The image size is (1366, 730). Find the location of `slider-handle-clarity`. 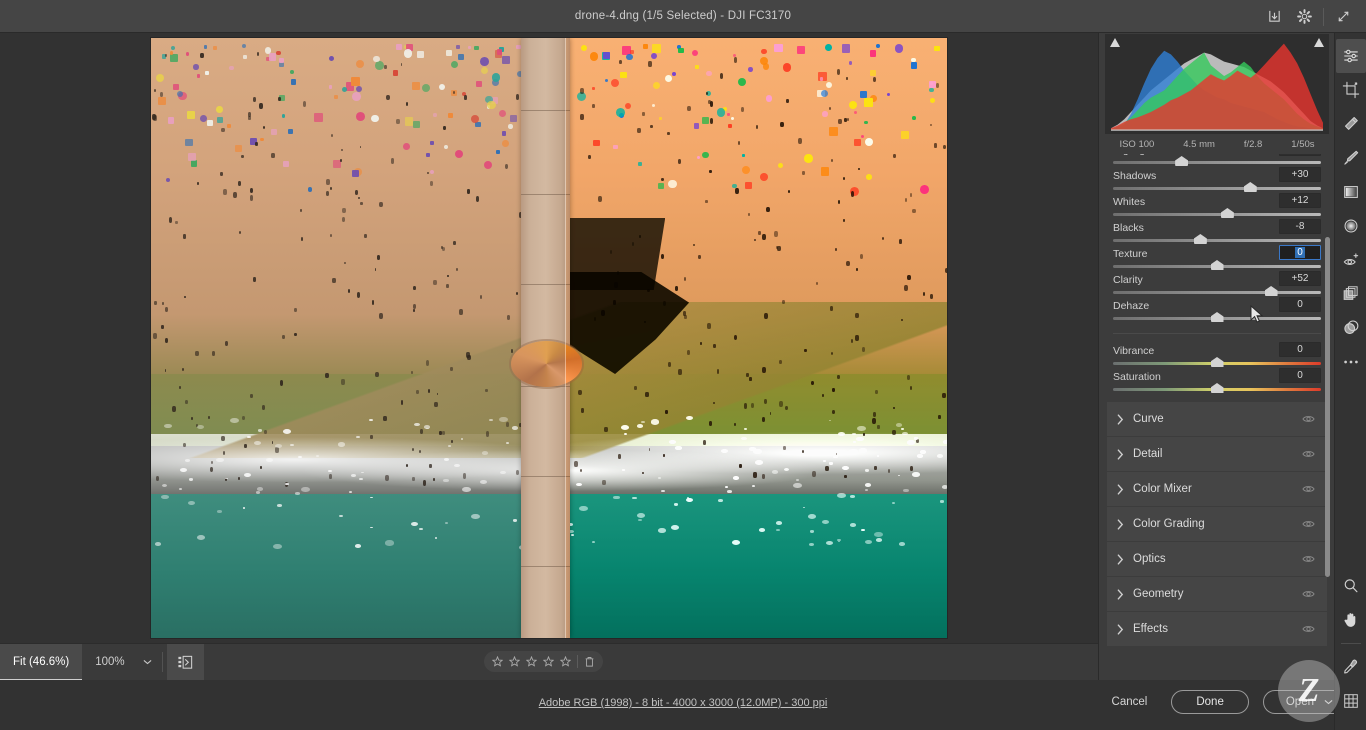

slider-handle-clarity is located at coordinates (1271, 291).